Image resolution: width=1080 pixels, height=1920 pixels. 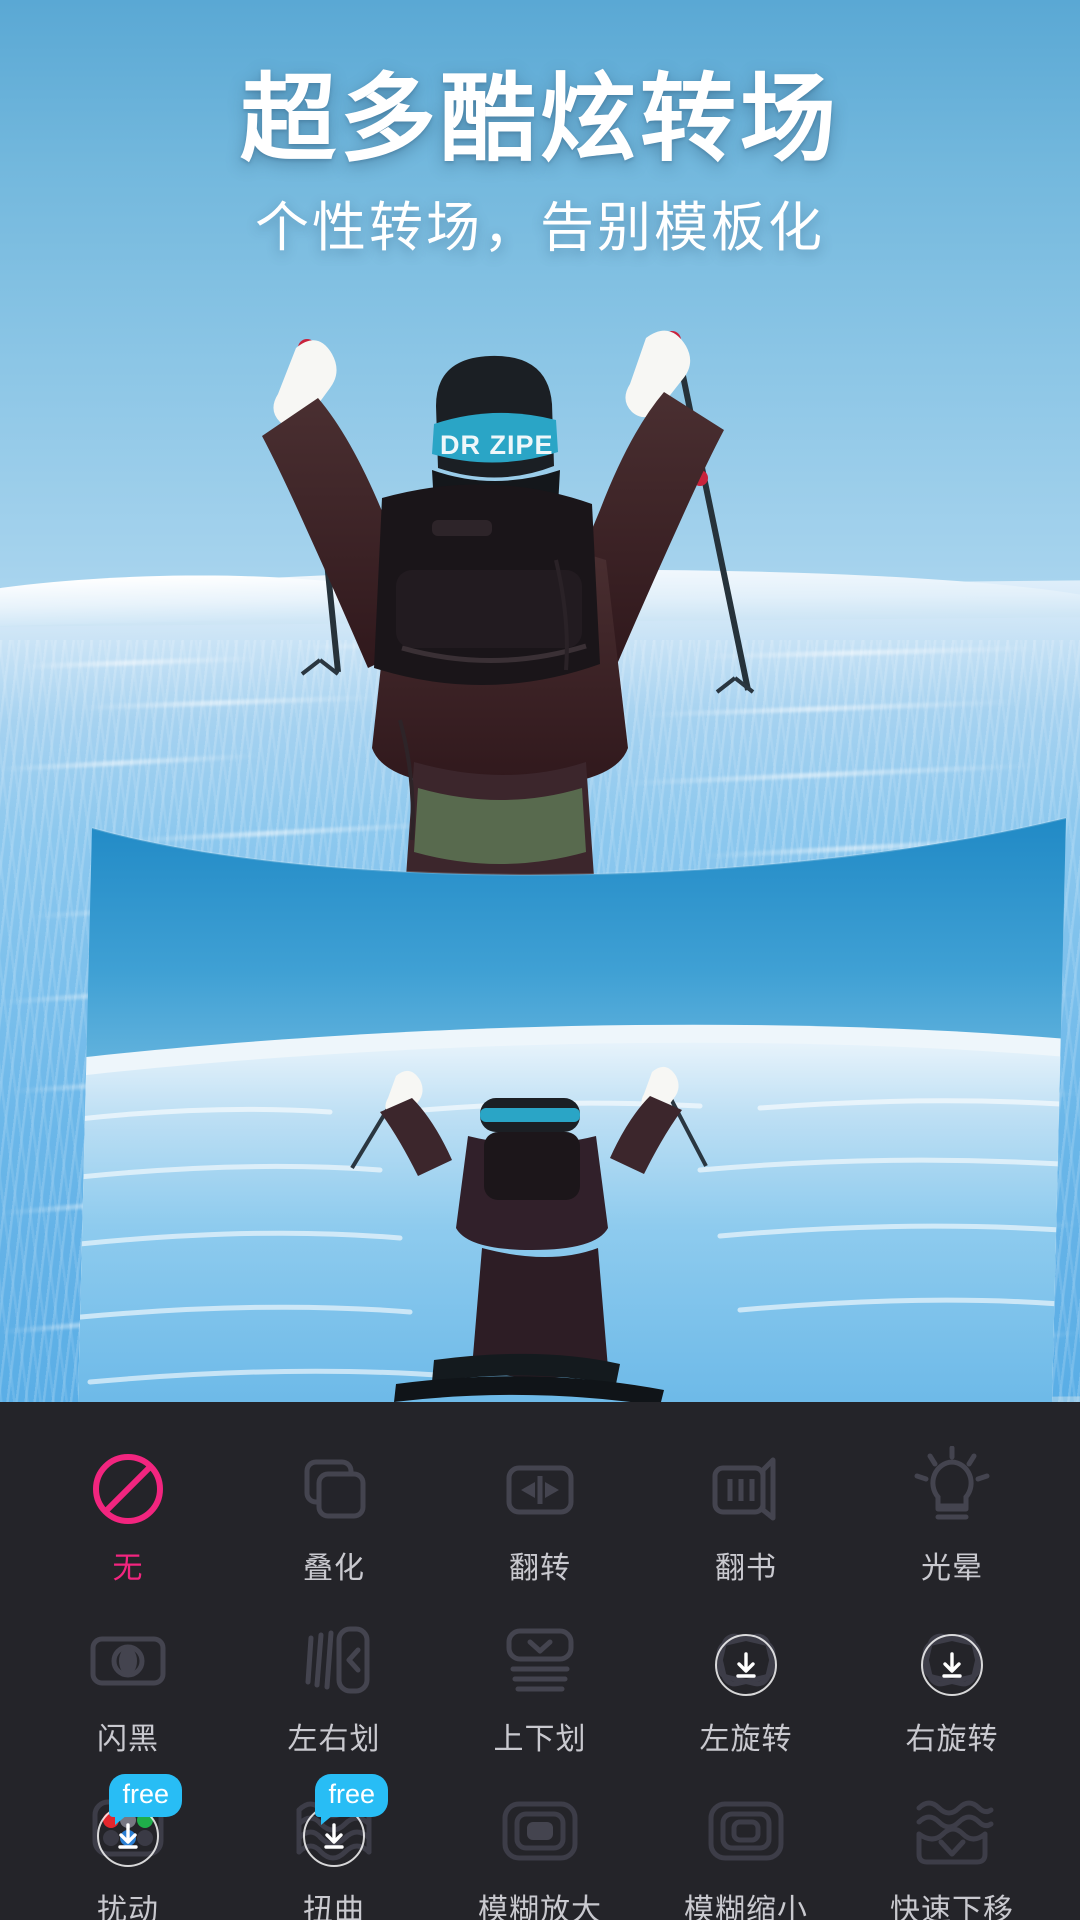 What do you see at coordinates (952, 1830) in the screenshot?
I see `fast-move-down-icon` at bounding box center [952, 1830].